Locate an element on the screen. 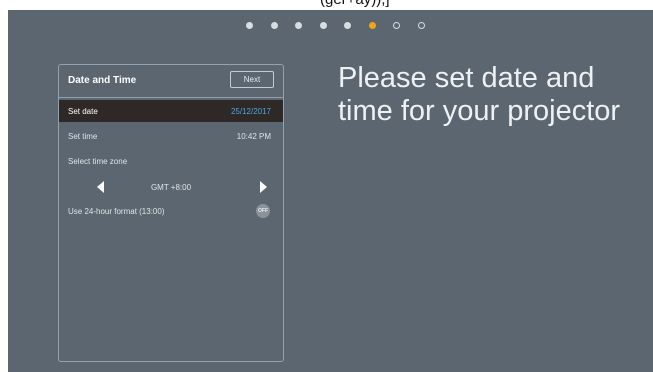  set-date-row: Set date 25/12/2017 is located at coordinates (171, 111).